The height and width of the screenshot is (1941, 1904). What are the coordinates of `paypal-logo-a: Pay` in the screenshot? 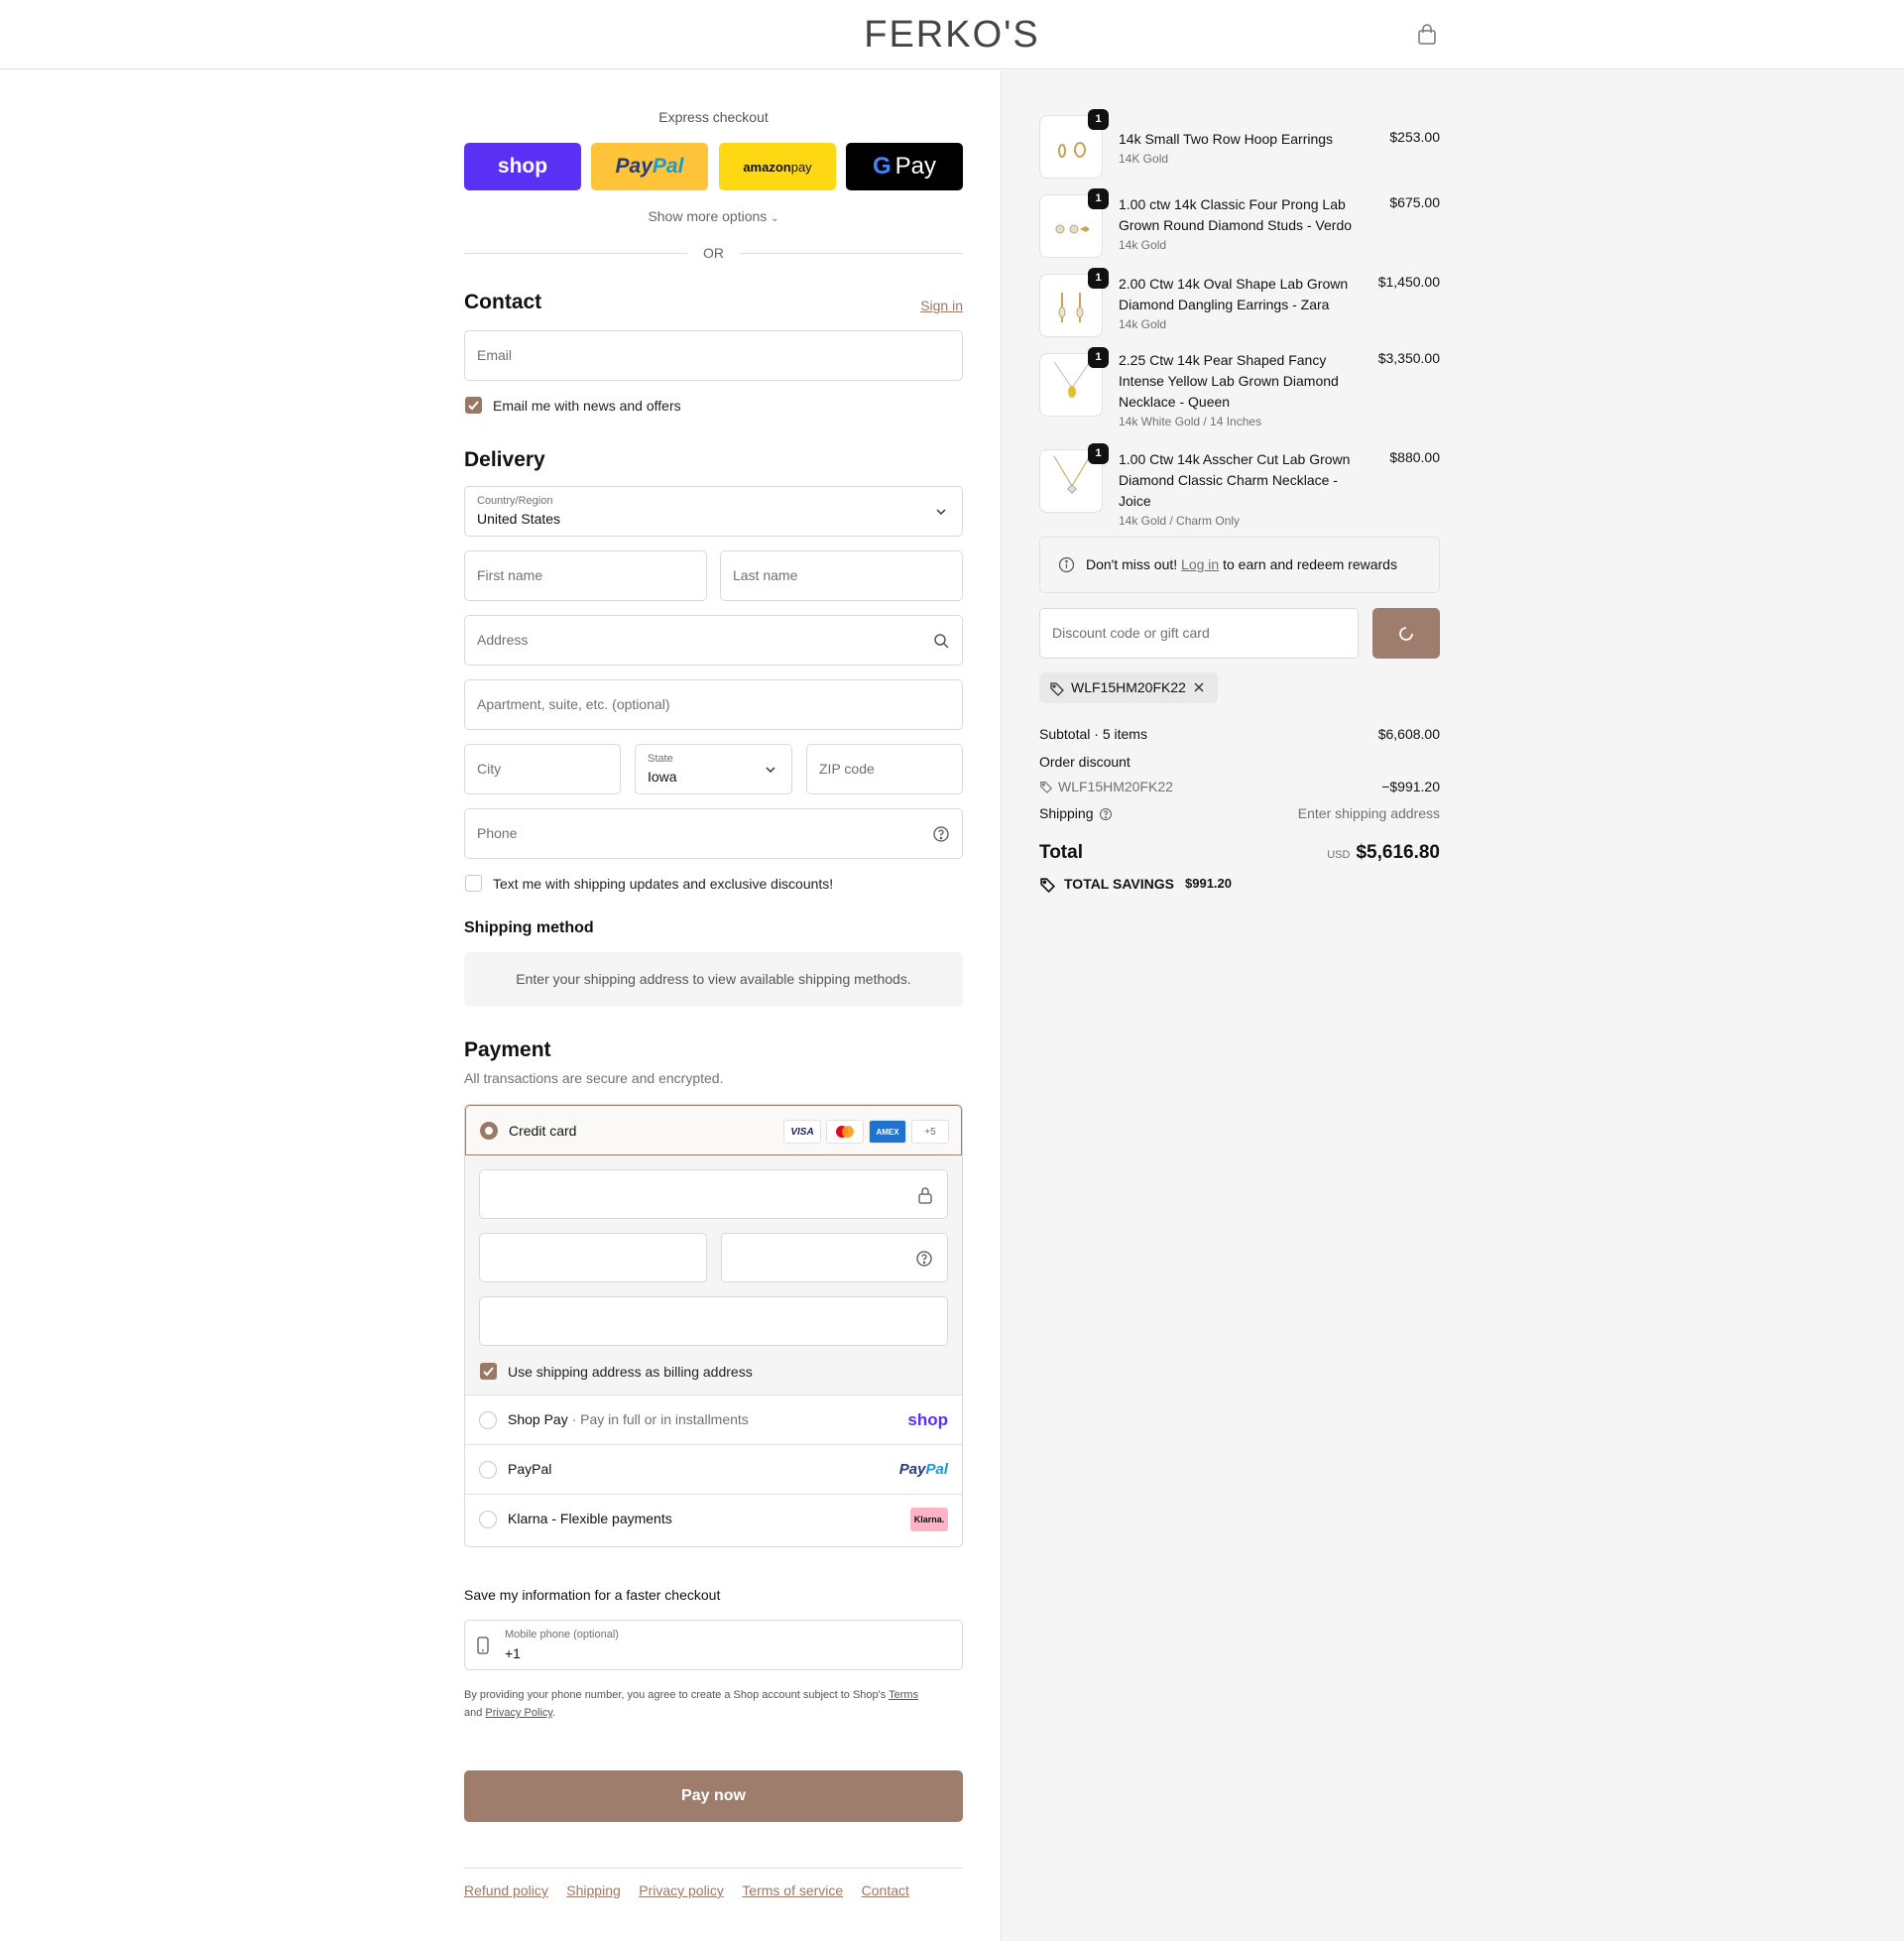 It's located at (634, 166).